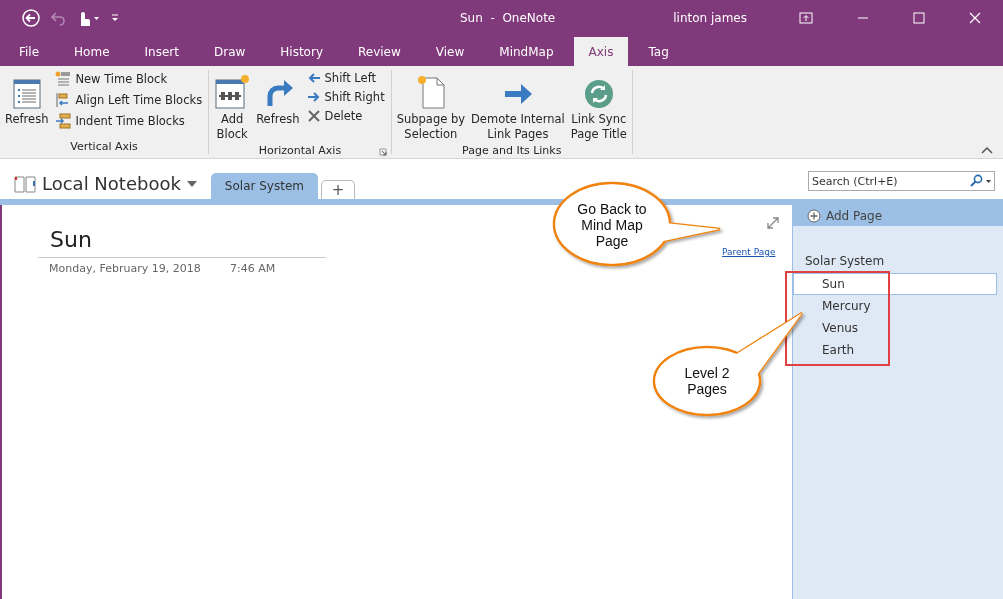 The image size is (1003, 599). What do you see at coordinates (129, 79) in the screenshot?
I see `ribbon-button: New Time Block` at bounding box center [129, 79].